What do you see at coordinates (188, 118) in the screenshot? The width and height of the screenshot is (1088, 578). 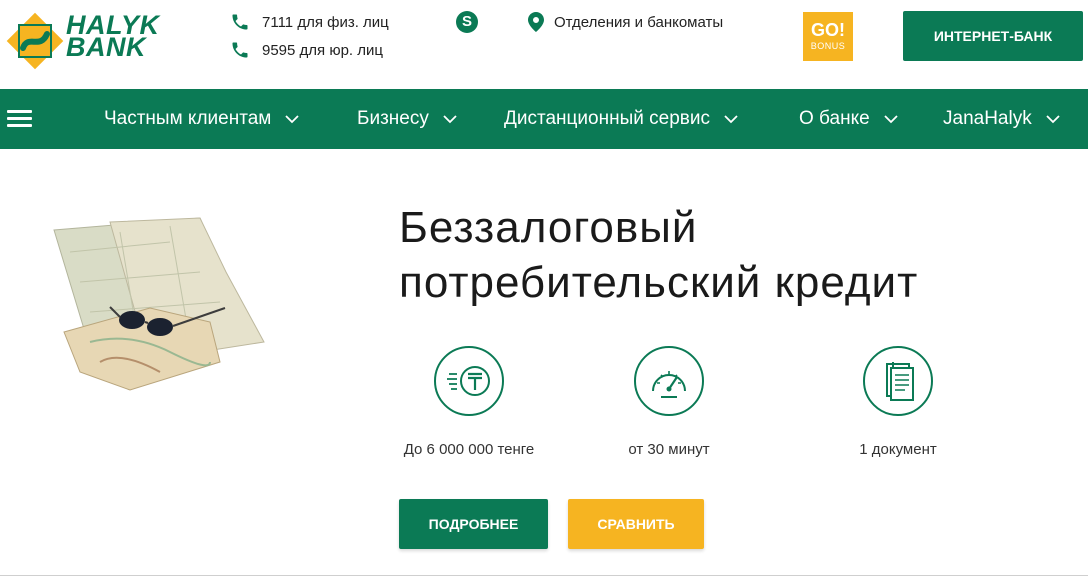 I see `nav-item-label: Частным клиентам` at bounding box center [188, 118].